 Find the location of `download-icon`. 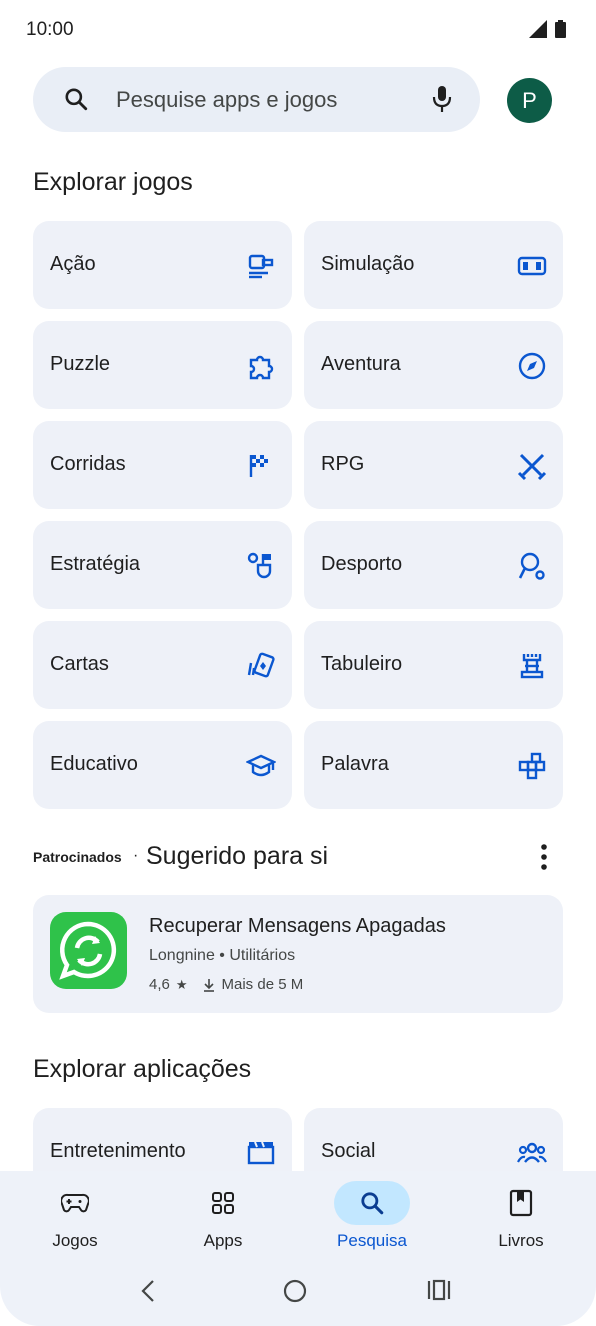

download-icon is located at coordinates (208, 985).